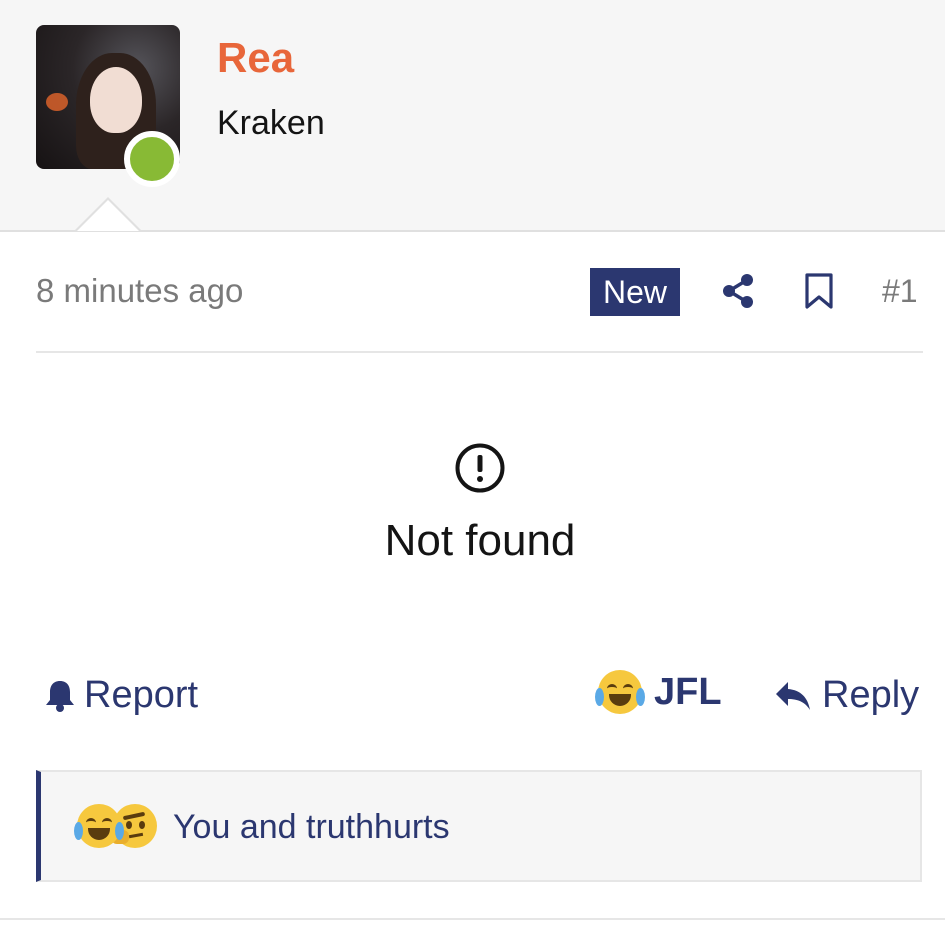 Image resolution: width=945 pixels, height=937 pixels. I want to click on bookmark-icon, so click(819, 291).